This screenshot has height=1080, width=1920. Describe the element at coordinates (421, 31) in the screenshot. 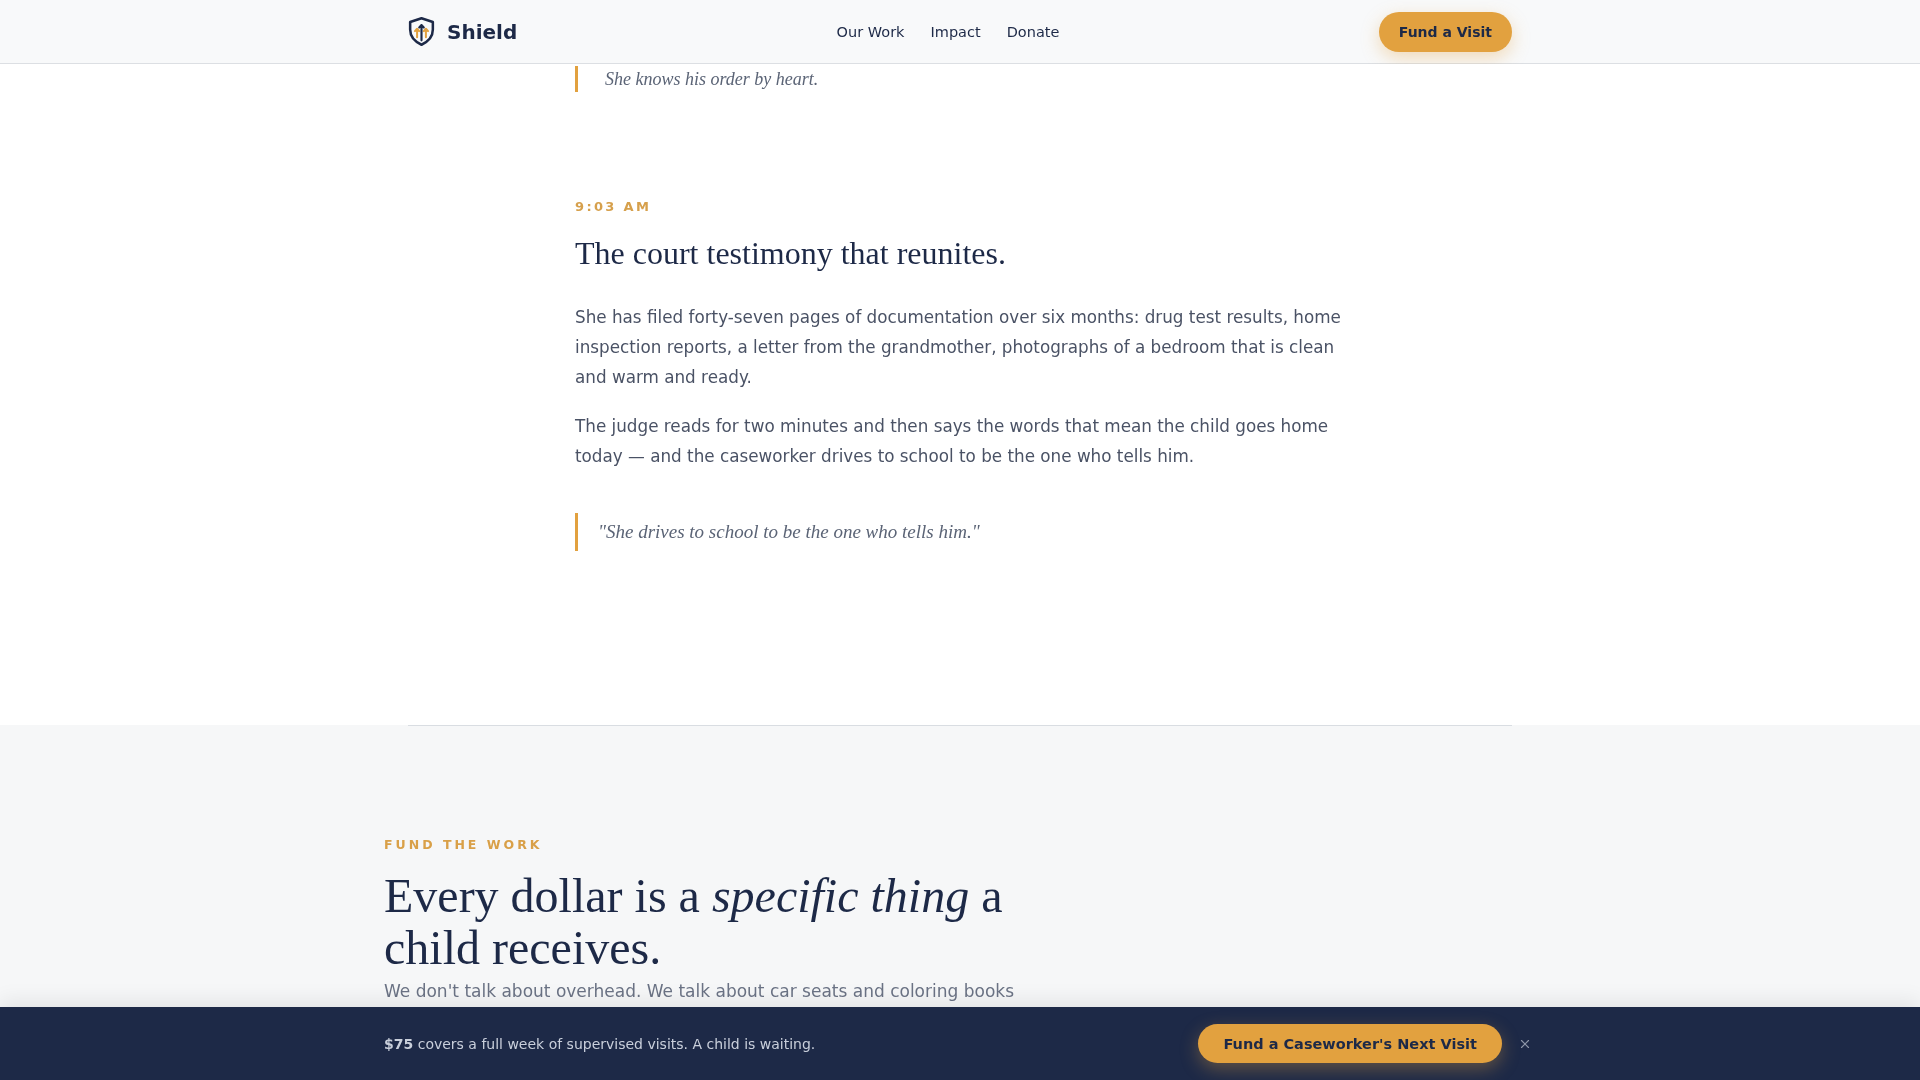

I see `shield-logo-icon` at that location.